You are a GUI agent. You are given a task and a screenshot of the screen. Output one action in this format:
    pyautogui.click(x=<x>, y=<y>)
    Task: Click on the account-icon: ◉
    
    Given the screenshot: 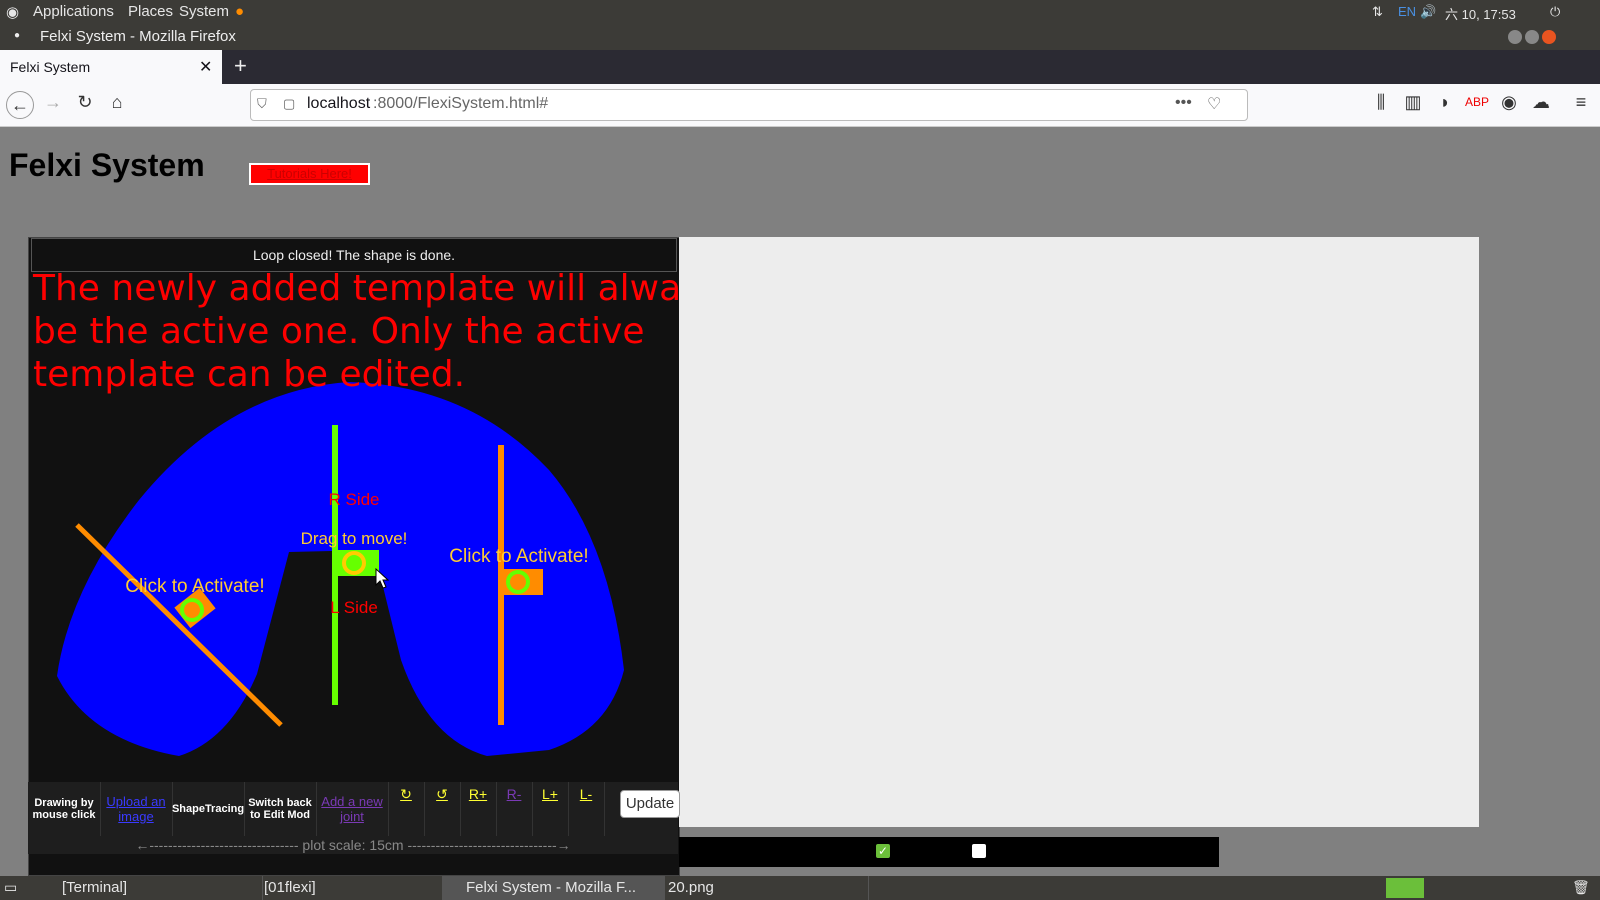 What is the action you would take?
    pyautogui.click(x=1509, y=102)
    